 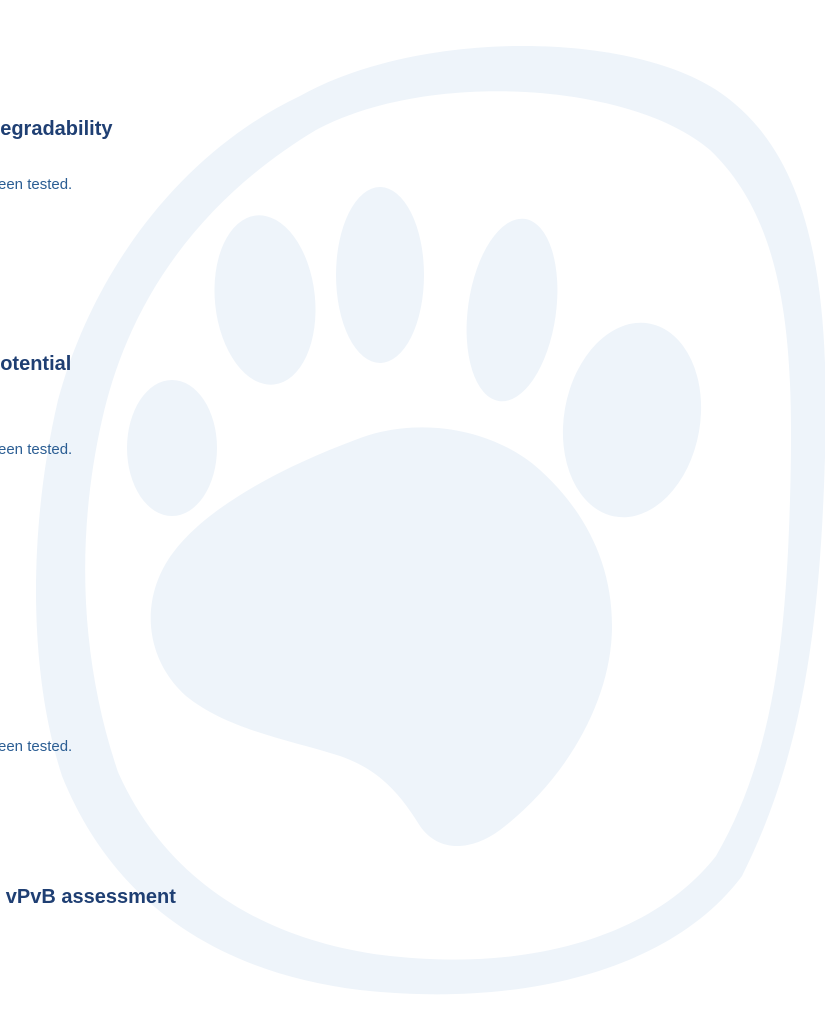 I want to click on section-body-degradability: een tested., so click(x=36, y=184).